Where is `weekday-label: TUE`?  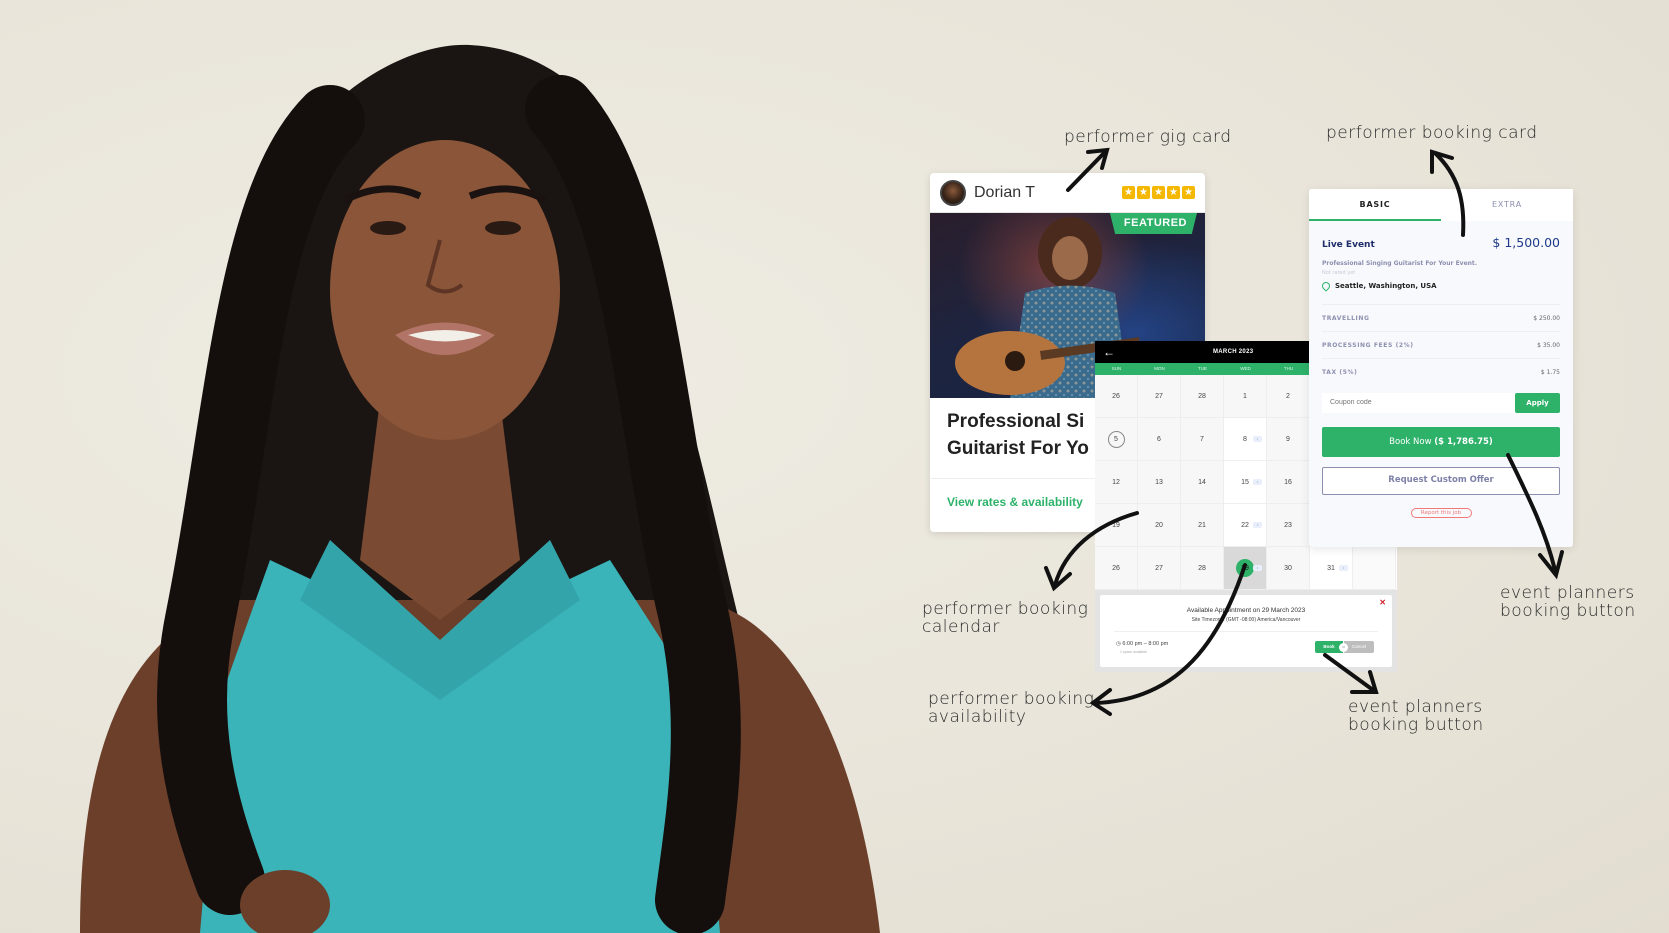 weekday-label: TUE is located at coordinates (1202, 368).